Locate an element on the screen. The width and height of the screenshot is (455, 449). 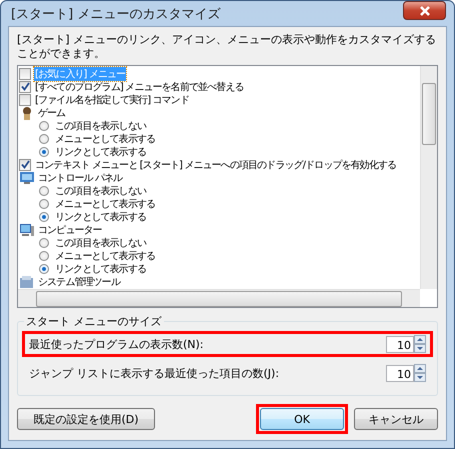
horizontal-scrollbar is located at coordinates (219, 298).